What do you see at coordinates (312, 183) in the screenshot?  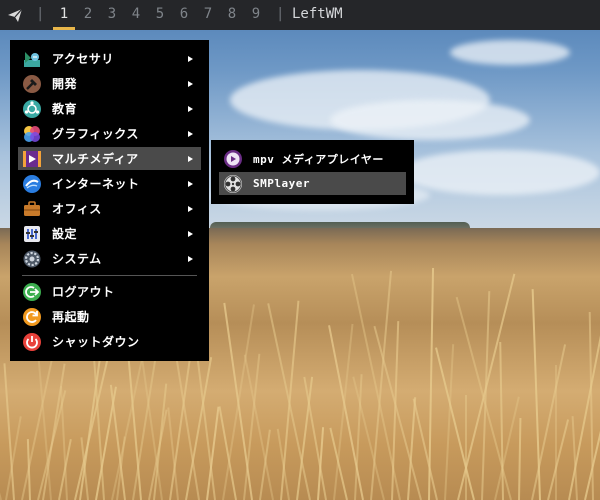 I see `menu-item-smplayer: SMPlayer` at bounding box center [312, 183].